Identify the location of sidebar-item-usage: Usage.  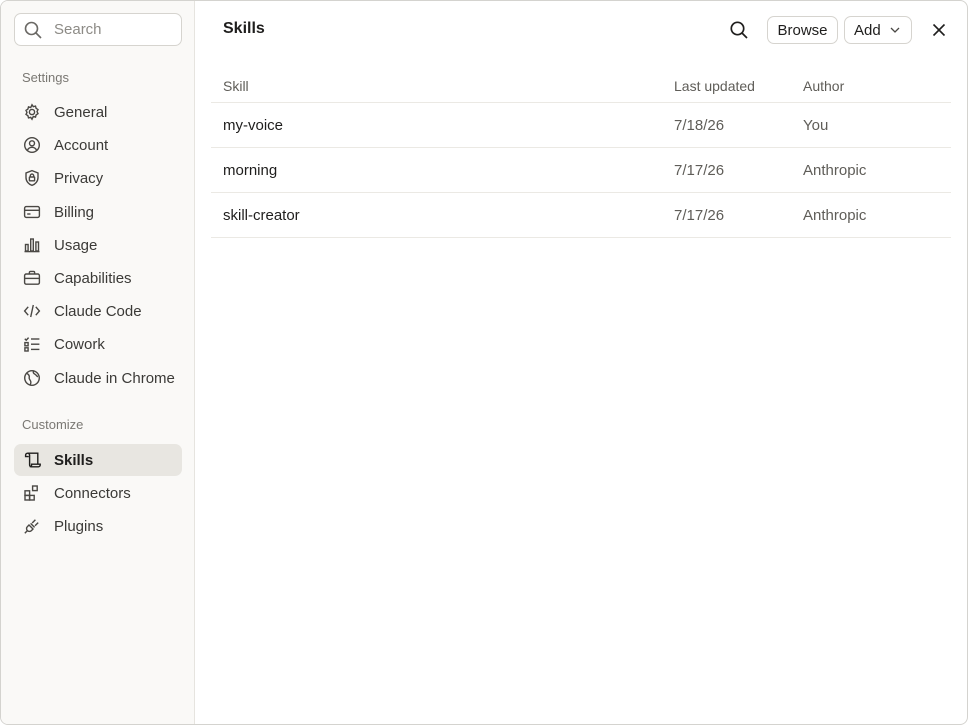
(98, 245).